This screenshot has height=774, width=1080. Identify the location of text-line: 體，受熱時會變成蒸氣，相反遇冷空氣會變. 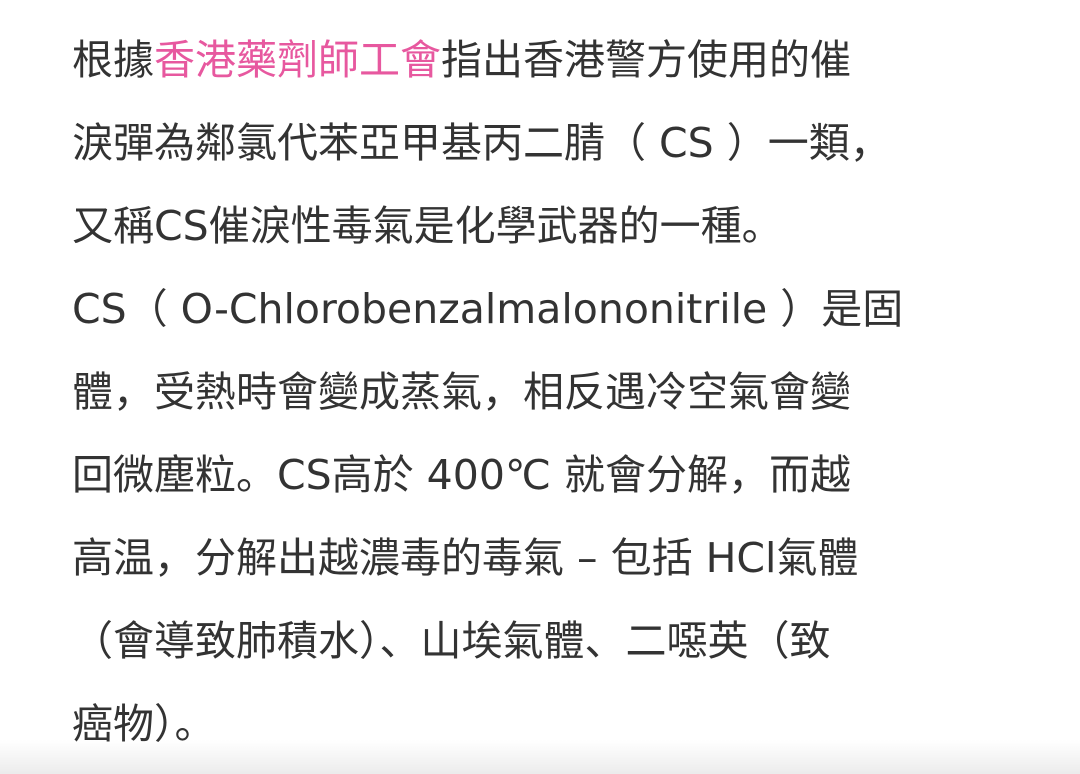
(461, 392).